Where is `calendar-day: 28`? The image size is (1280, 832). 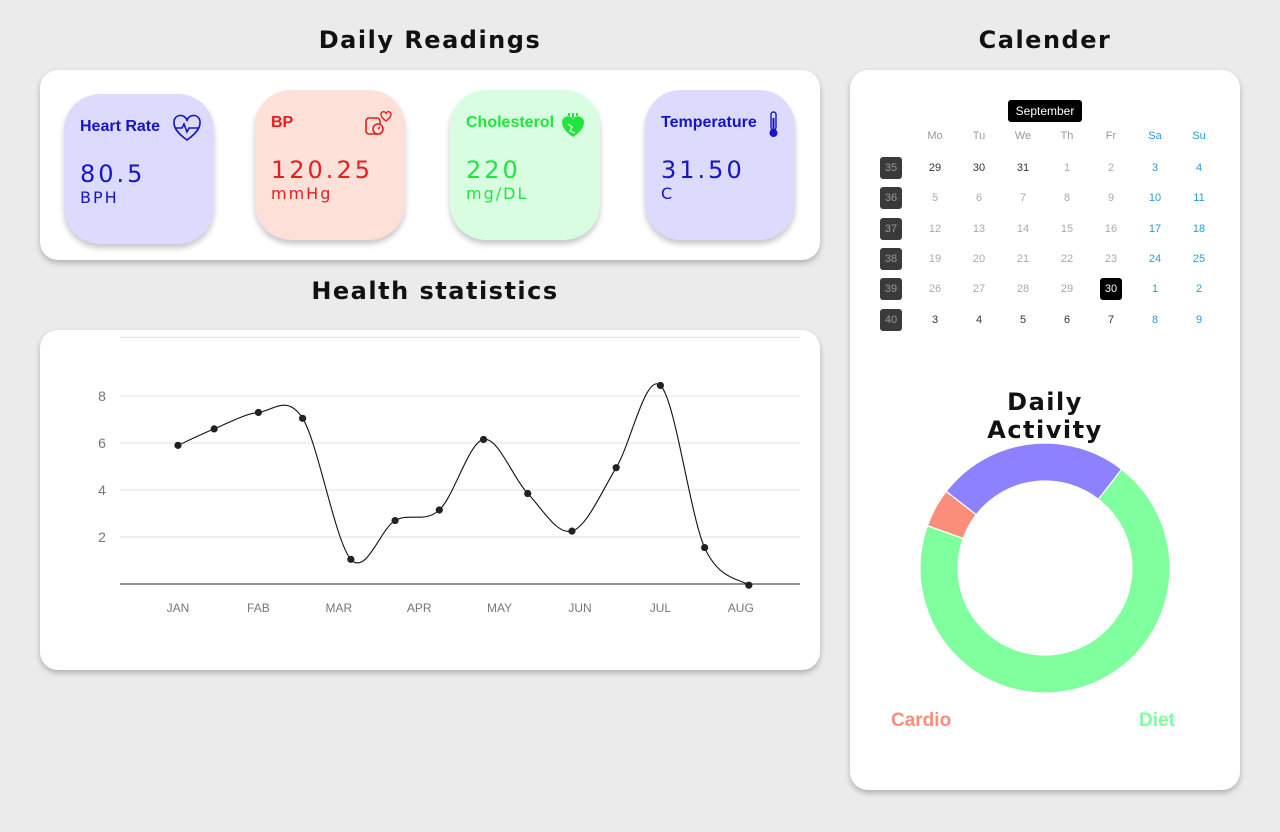 calendar-day: 28 is located at coordinates (1023, 289).